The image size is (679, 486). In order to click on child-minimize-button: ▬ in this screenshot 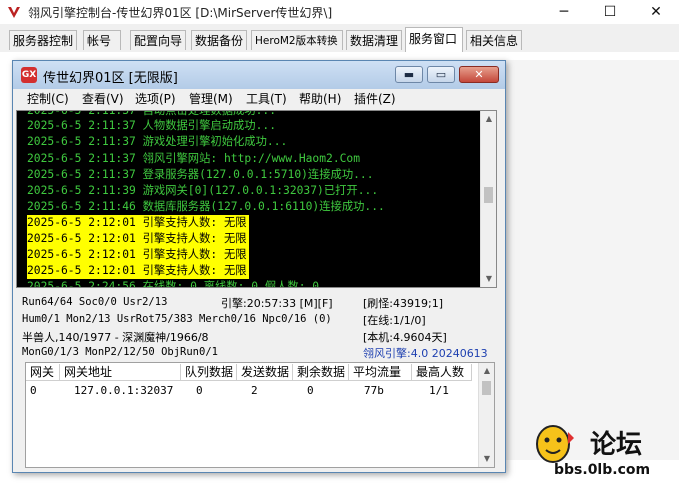, I will do `click(409, 74)`.